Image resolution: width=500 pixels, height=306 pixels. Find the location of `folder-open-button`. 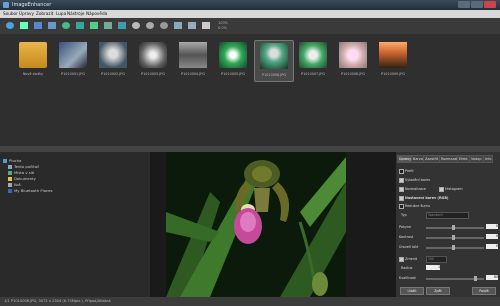

folder-open-button is located at coordinates (38, 25).